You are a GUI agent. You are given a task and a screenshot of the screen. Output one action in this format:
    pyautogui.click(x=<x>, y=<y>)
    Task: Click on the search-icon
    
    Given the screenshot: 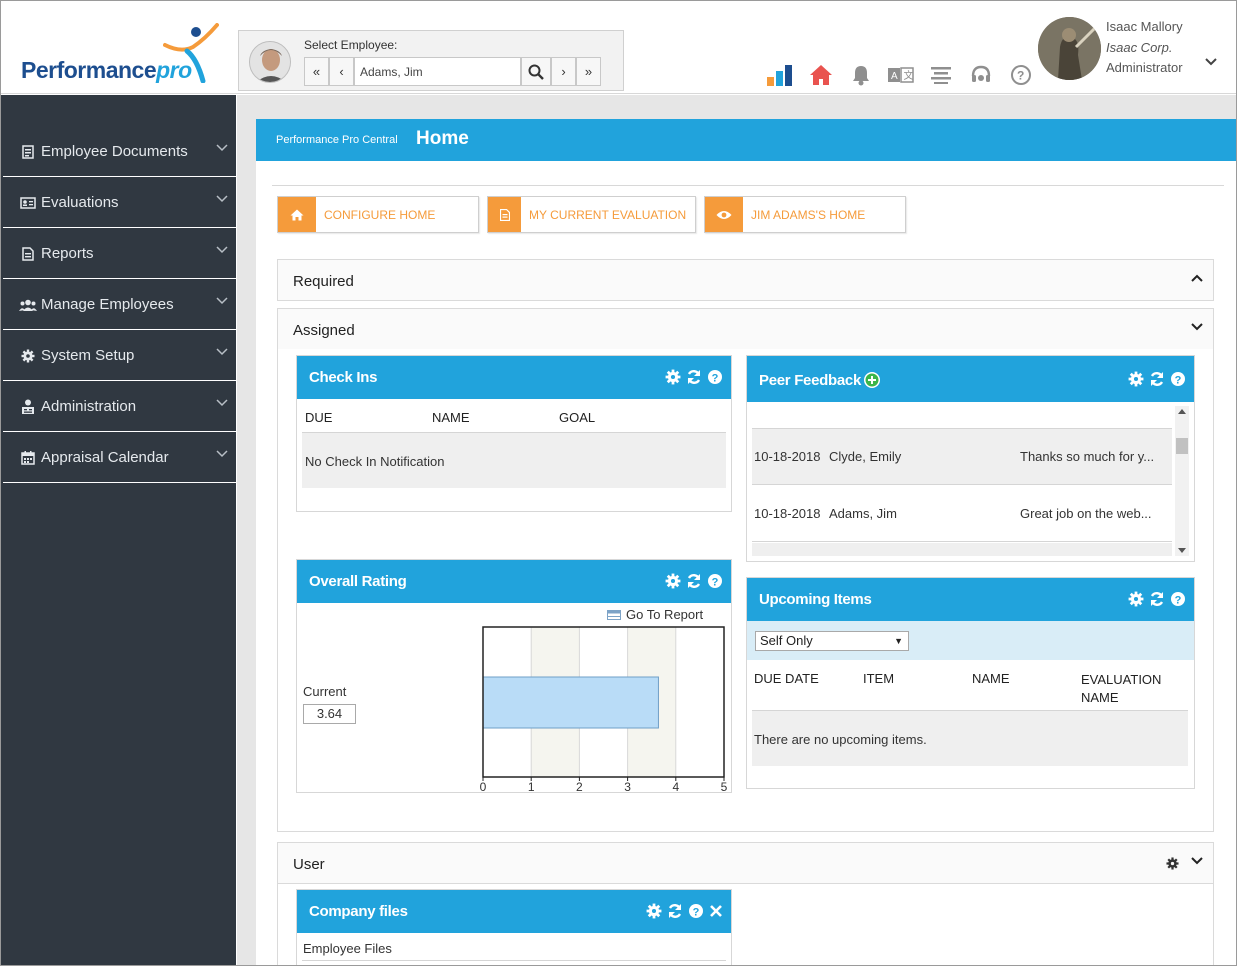 What is the action you would take?
    pyautogui.click(x=536, y=72)
    